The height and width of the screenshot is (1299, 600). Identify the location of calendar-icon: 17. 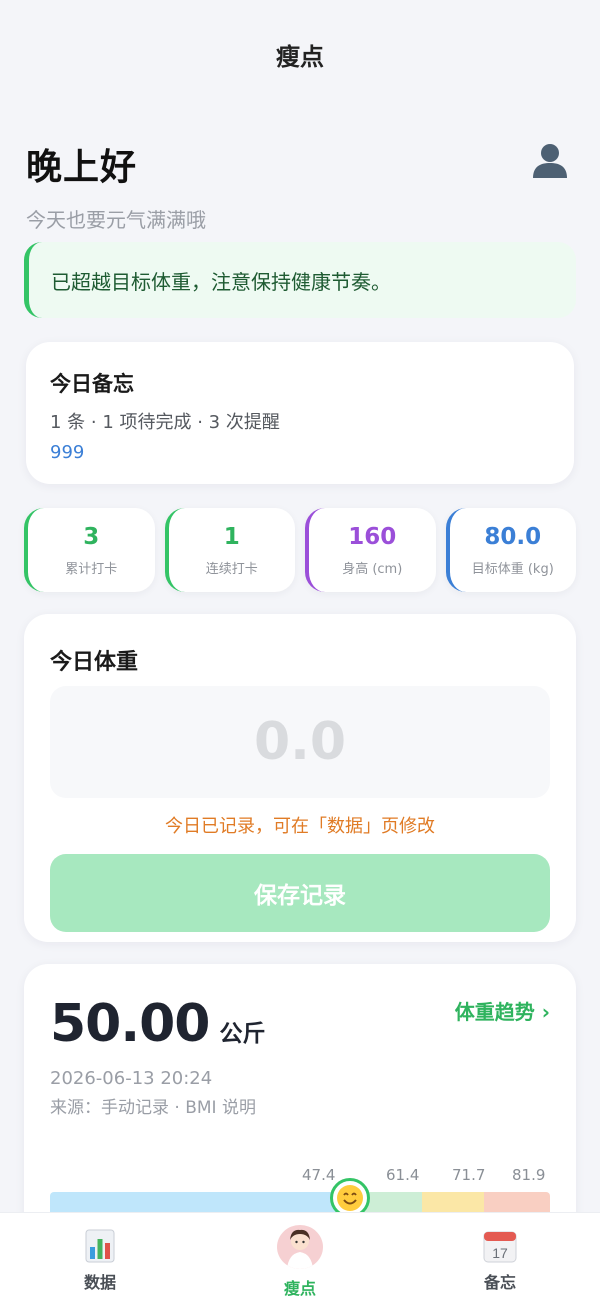
(500, 1247).